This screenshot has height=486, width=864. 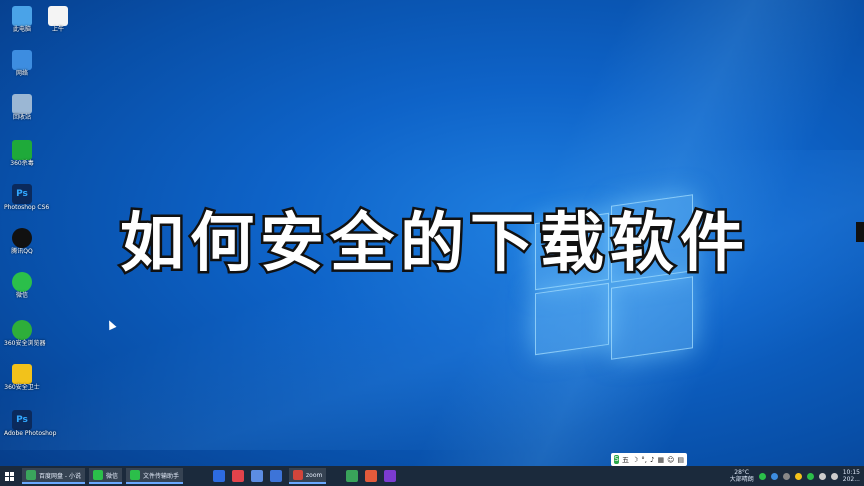 I want to click on desktop-icon-label: 上午, so click(x=57, y=29).